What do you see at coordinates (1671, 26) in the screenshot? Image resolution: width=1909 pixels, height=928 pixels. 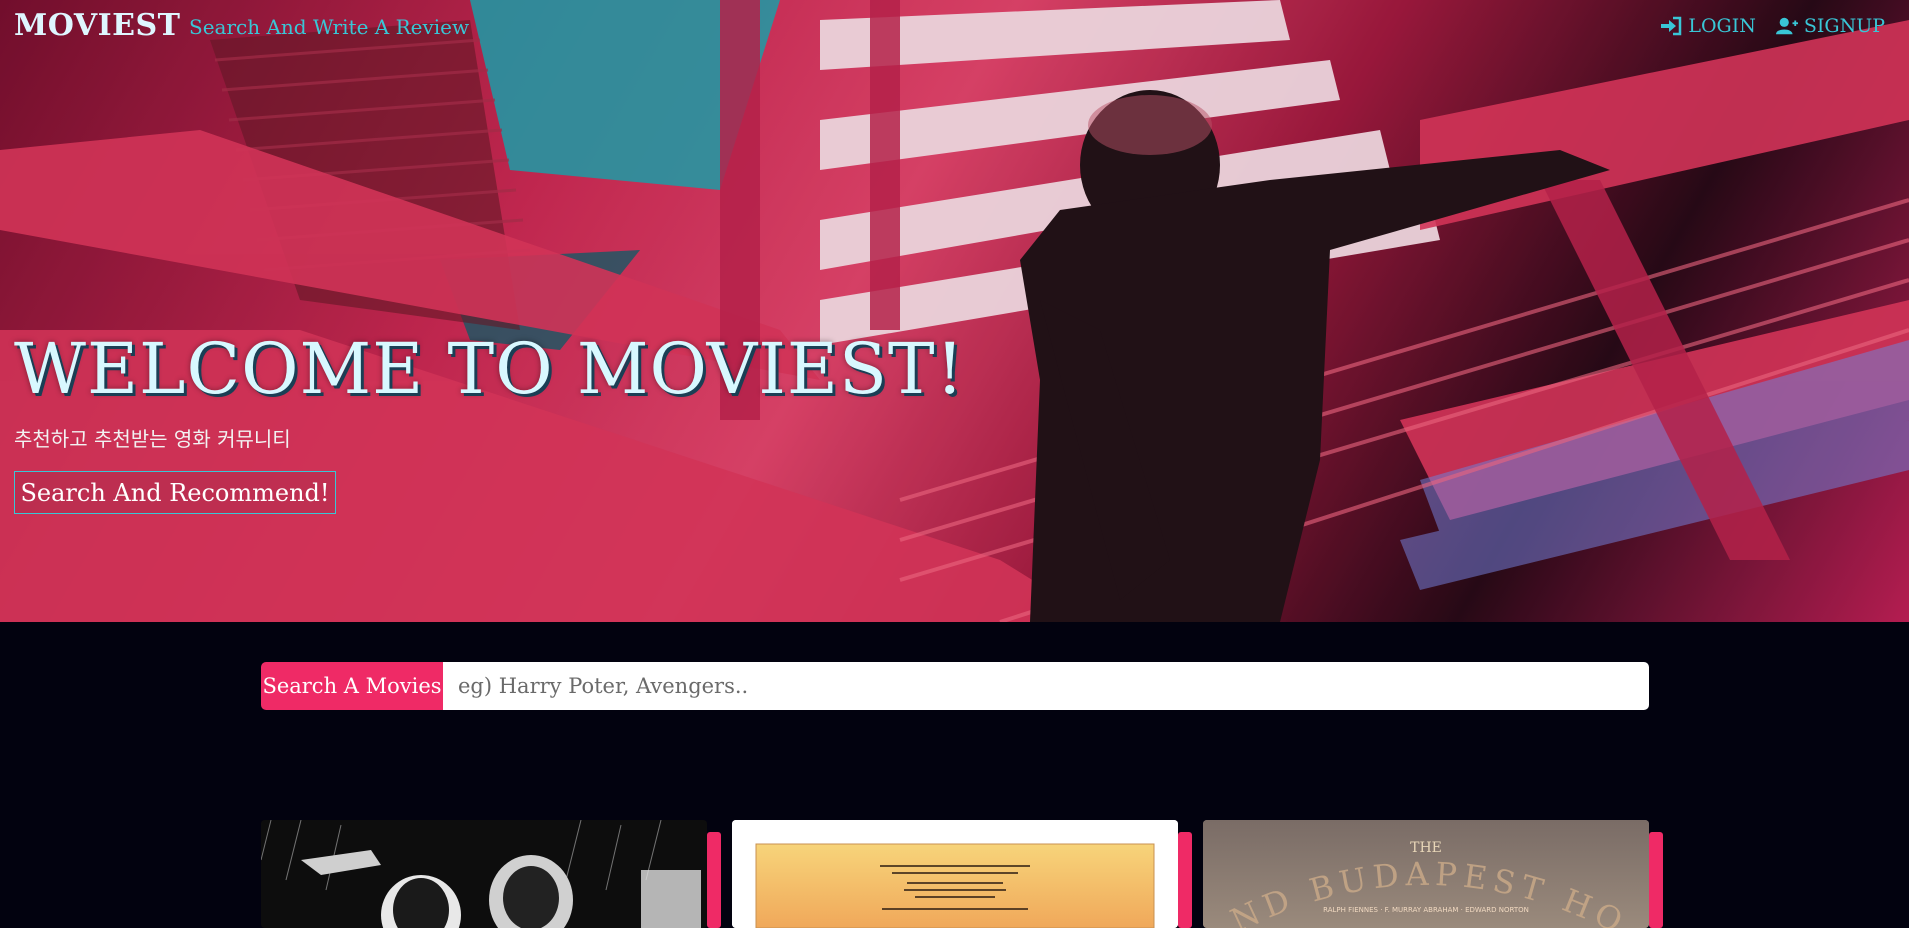 I see `sign-in-icon` at bounding box center [1671, 26].